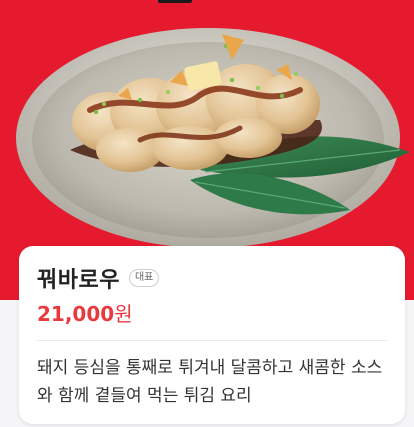 This screenshot has width=414, height=427. I want to click on menu-price: 21,000원, so click(85, 312).